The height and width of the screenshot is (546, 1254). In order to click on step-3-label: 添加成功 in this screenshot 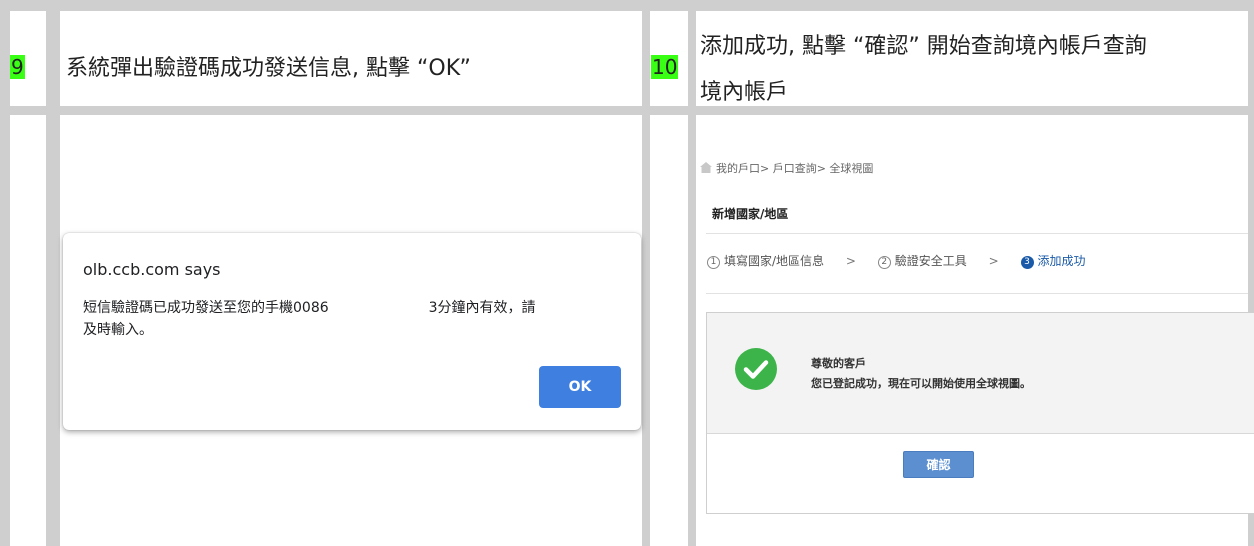, I will do `click(1061, 261)`.